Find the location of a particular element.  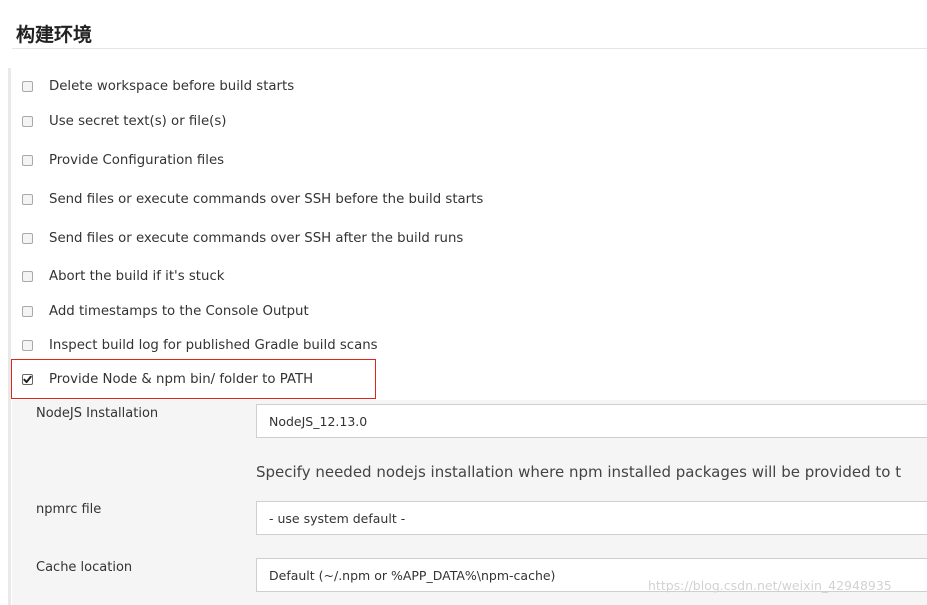

option-secret-text: Use secret text(s) or file(s) is located at coordinates (124, 121).